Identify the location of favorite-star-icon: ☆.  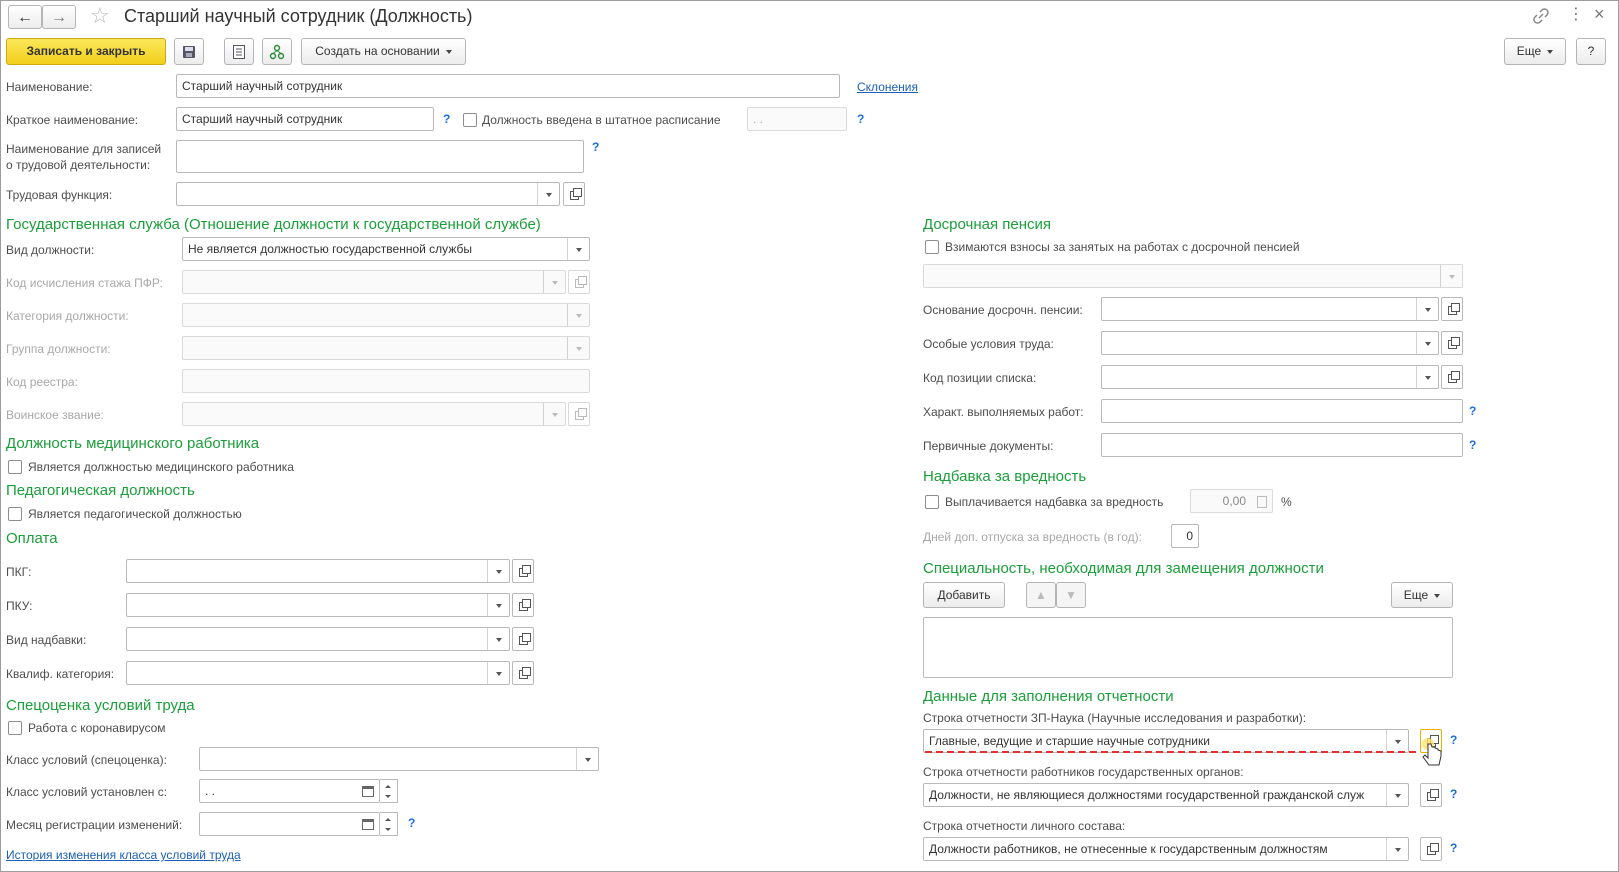
(100, 16).